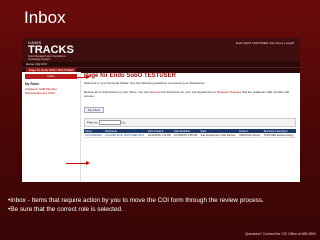 Image resolution: width=320 pixels, height=240 pixels. I want to click on request-changes-link: Request Changes, so click(229, 92).